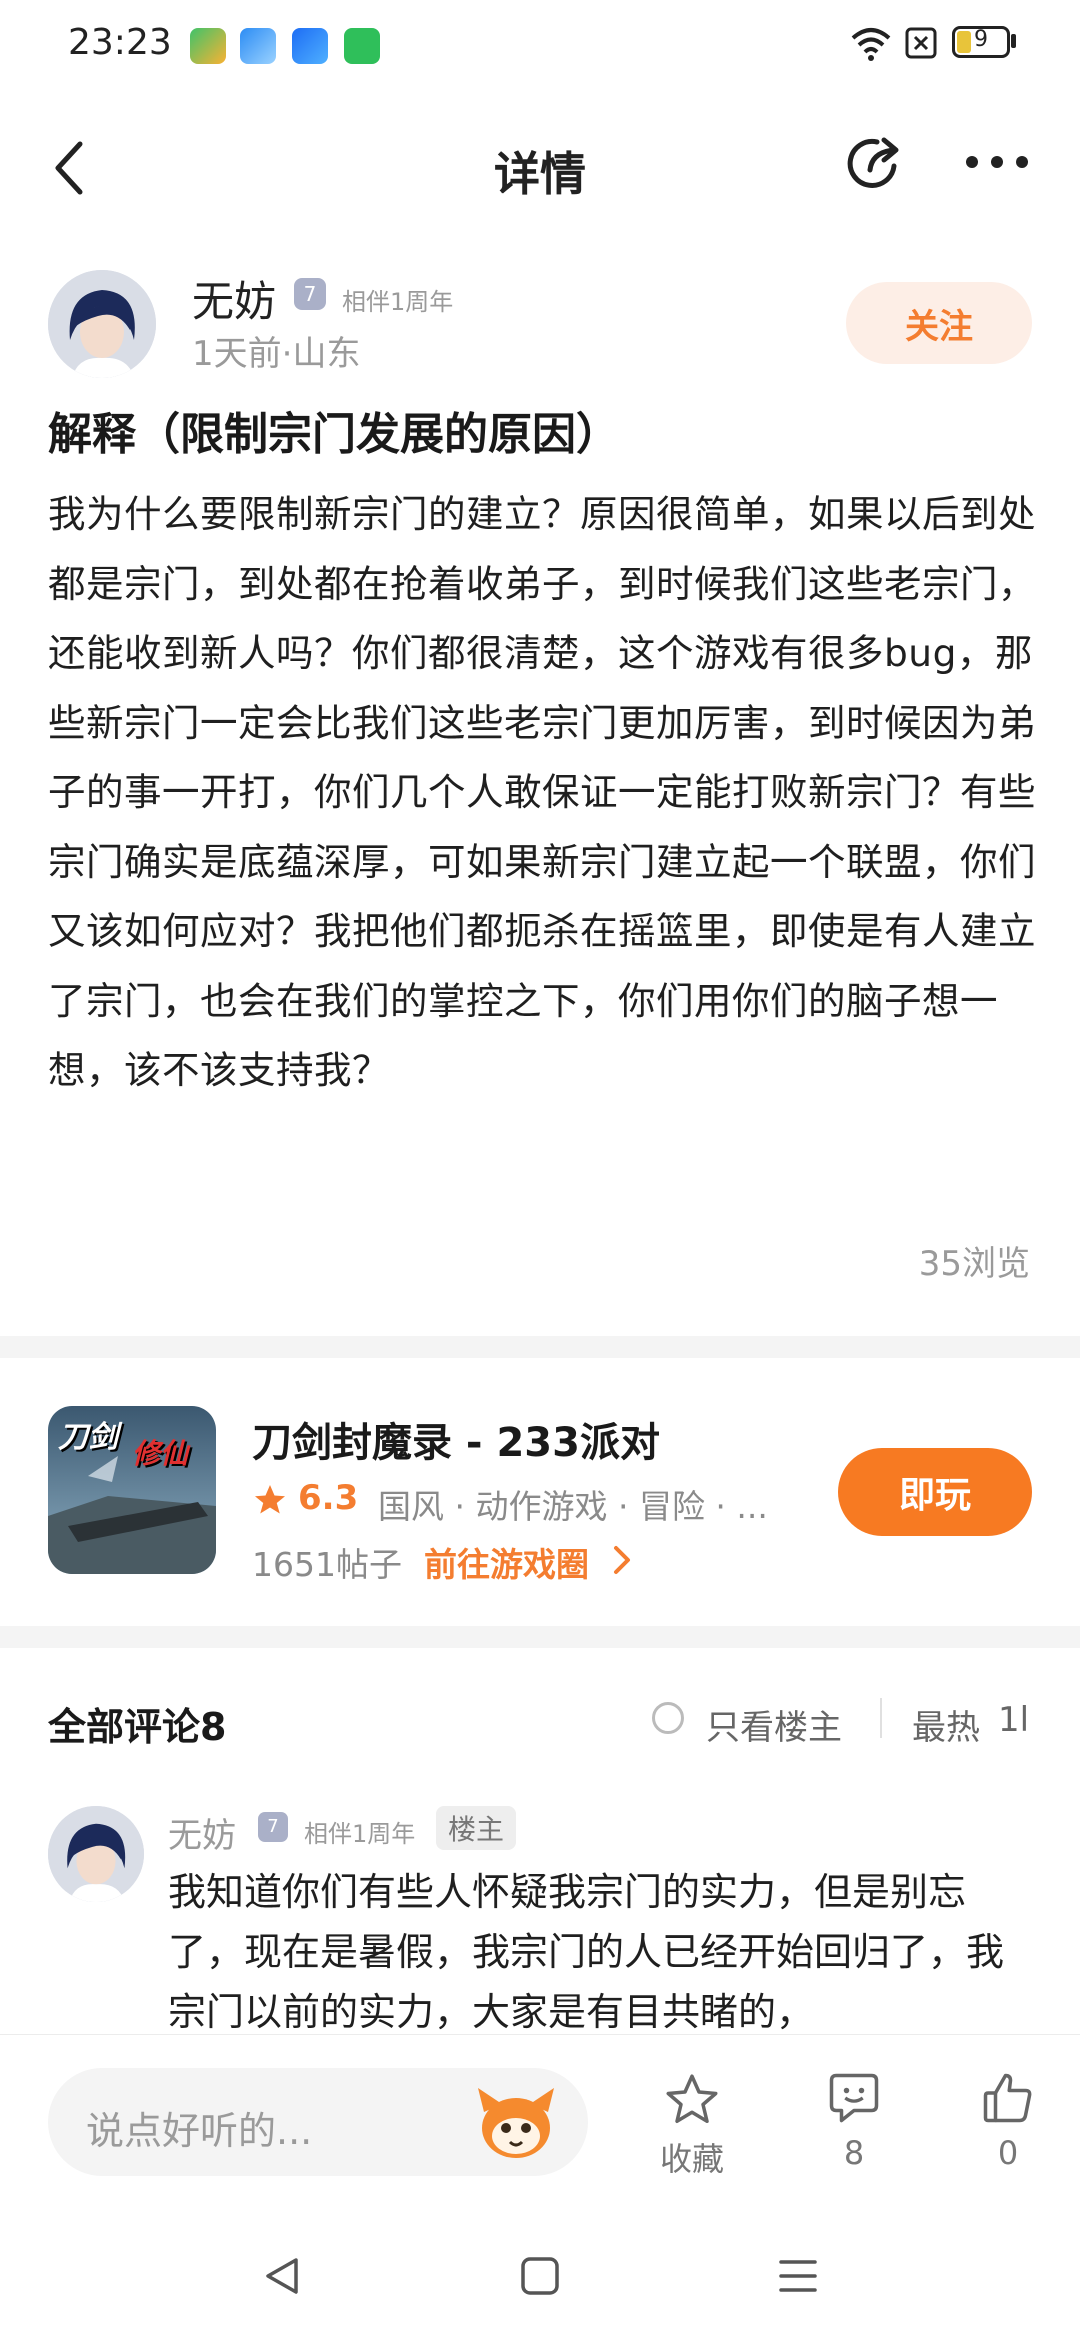  What do you see at coordinates (1013, 41) in the screenshot?
I see `battery-cap` at bounding box center [1013, 41].